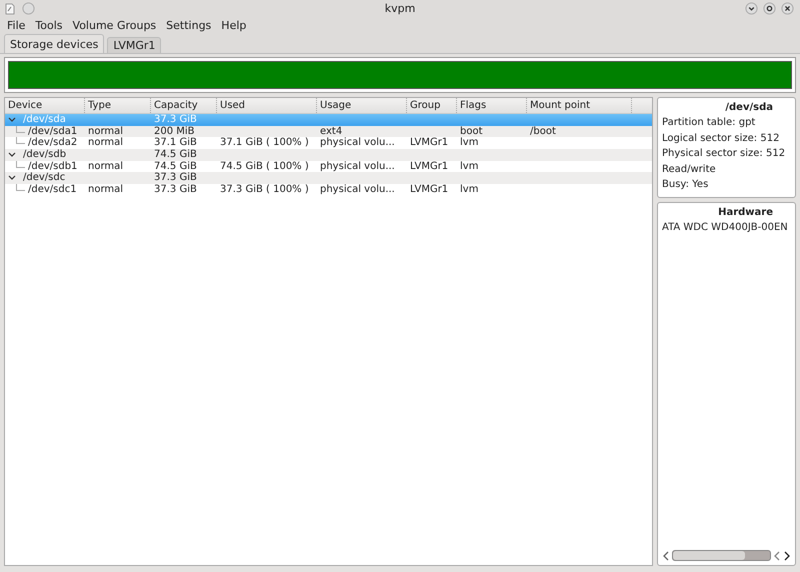  What do you see at coordinates (689, 169) in the screenshot?
I see `detail-line: Read/write` at bounding box center [689, 169].